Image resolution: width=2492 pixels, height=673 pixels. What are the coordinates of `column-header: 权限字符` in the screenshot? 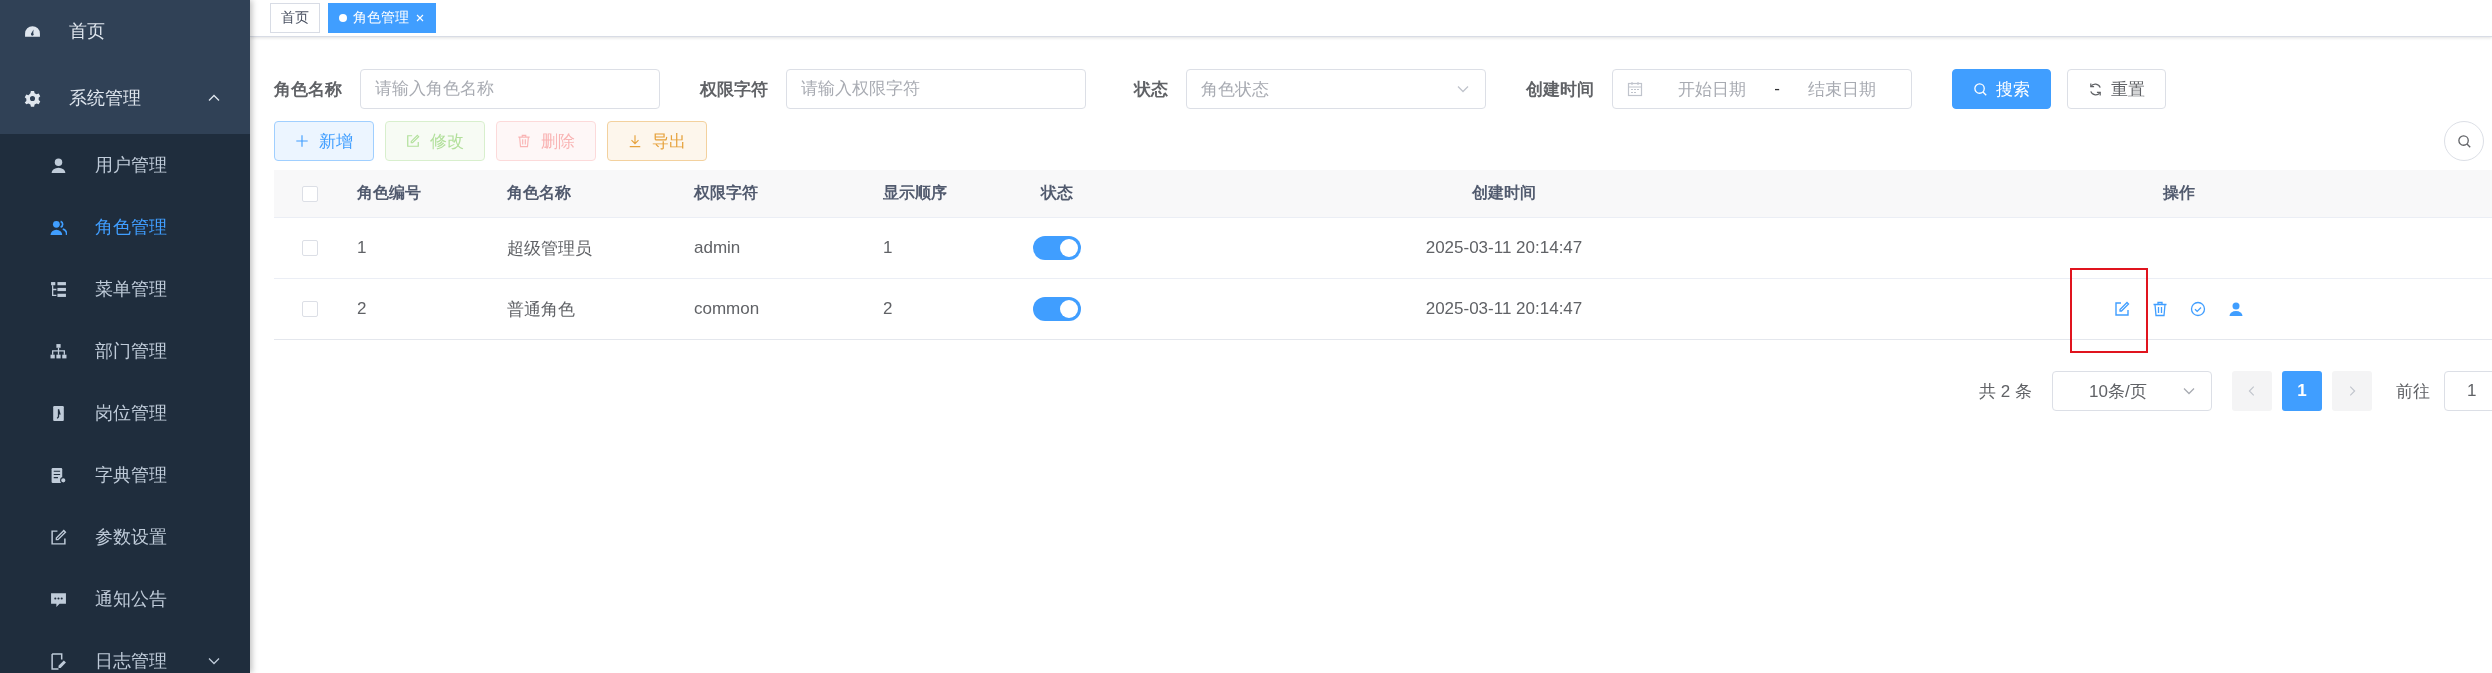 It's located at (726, 193).